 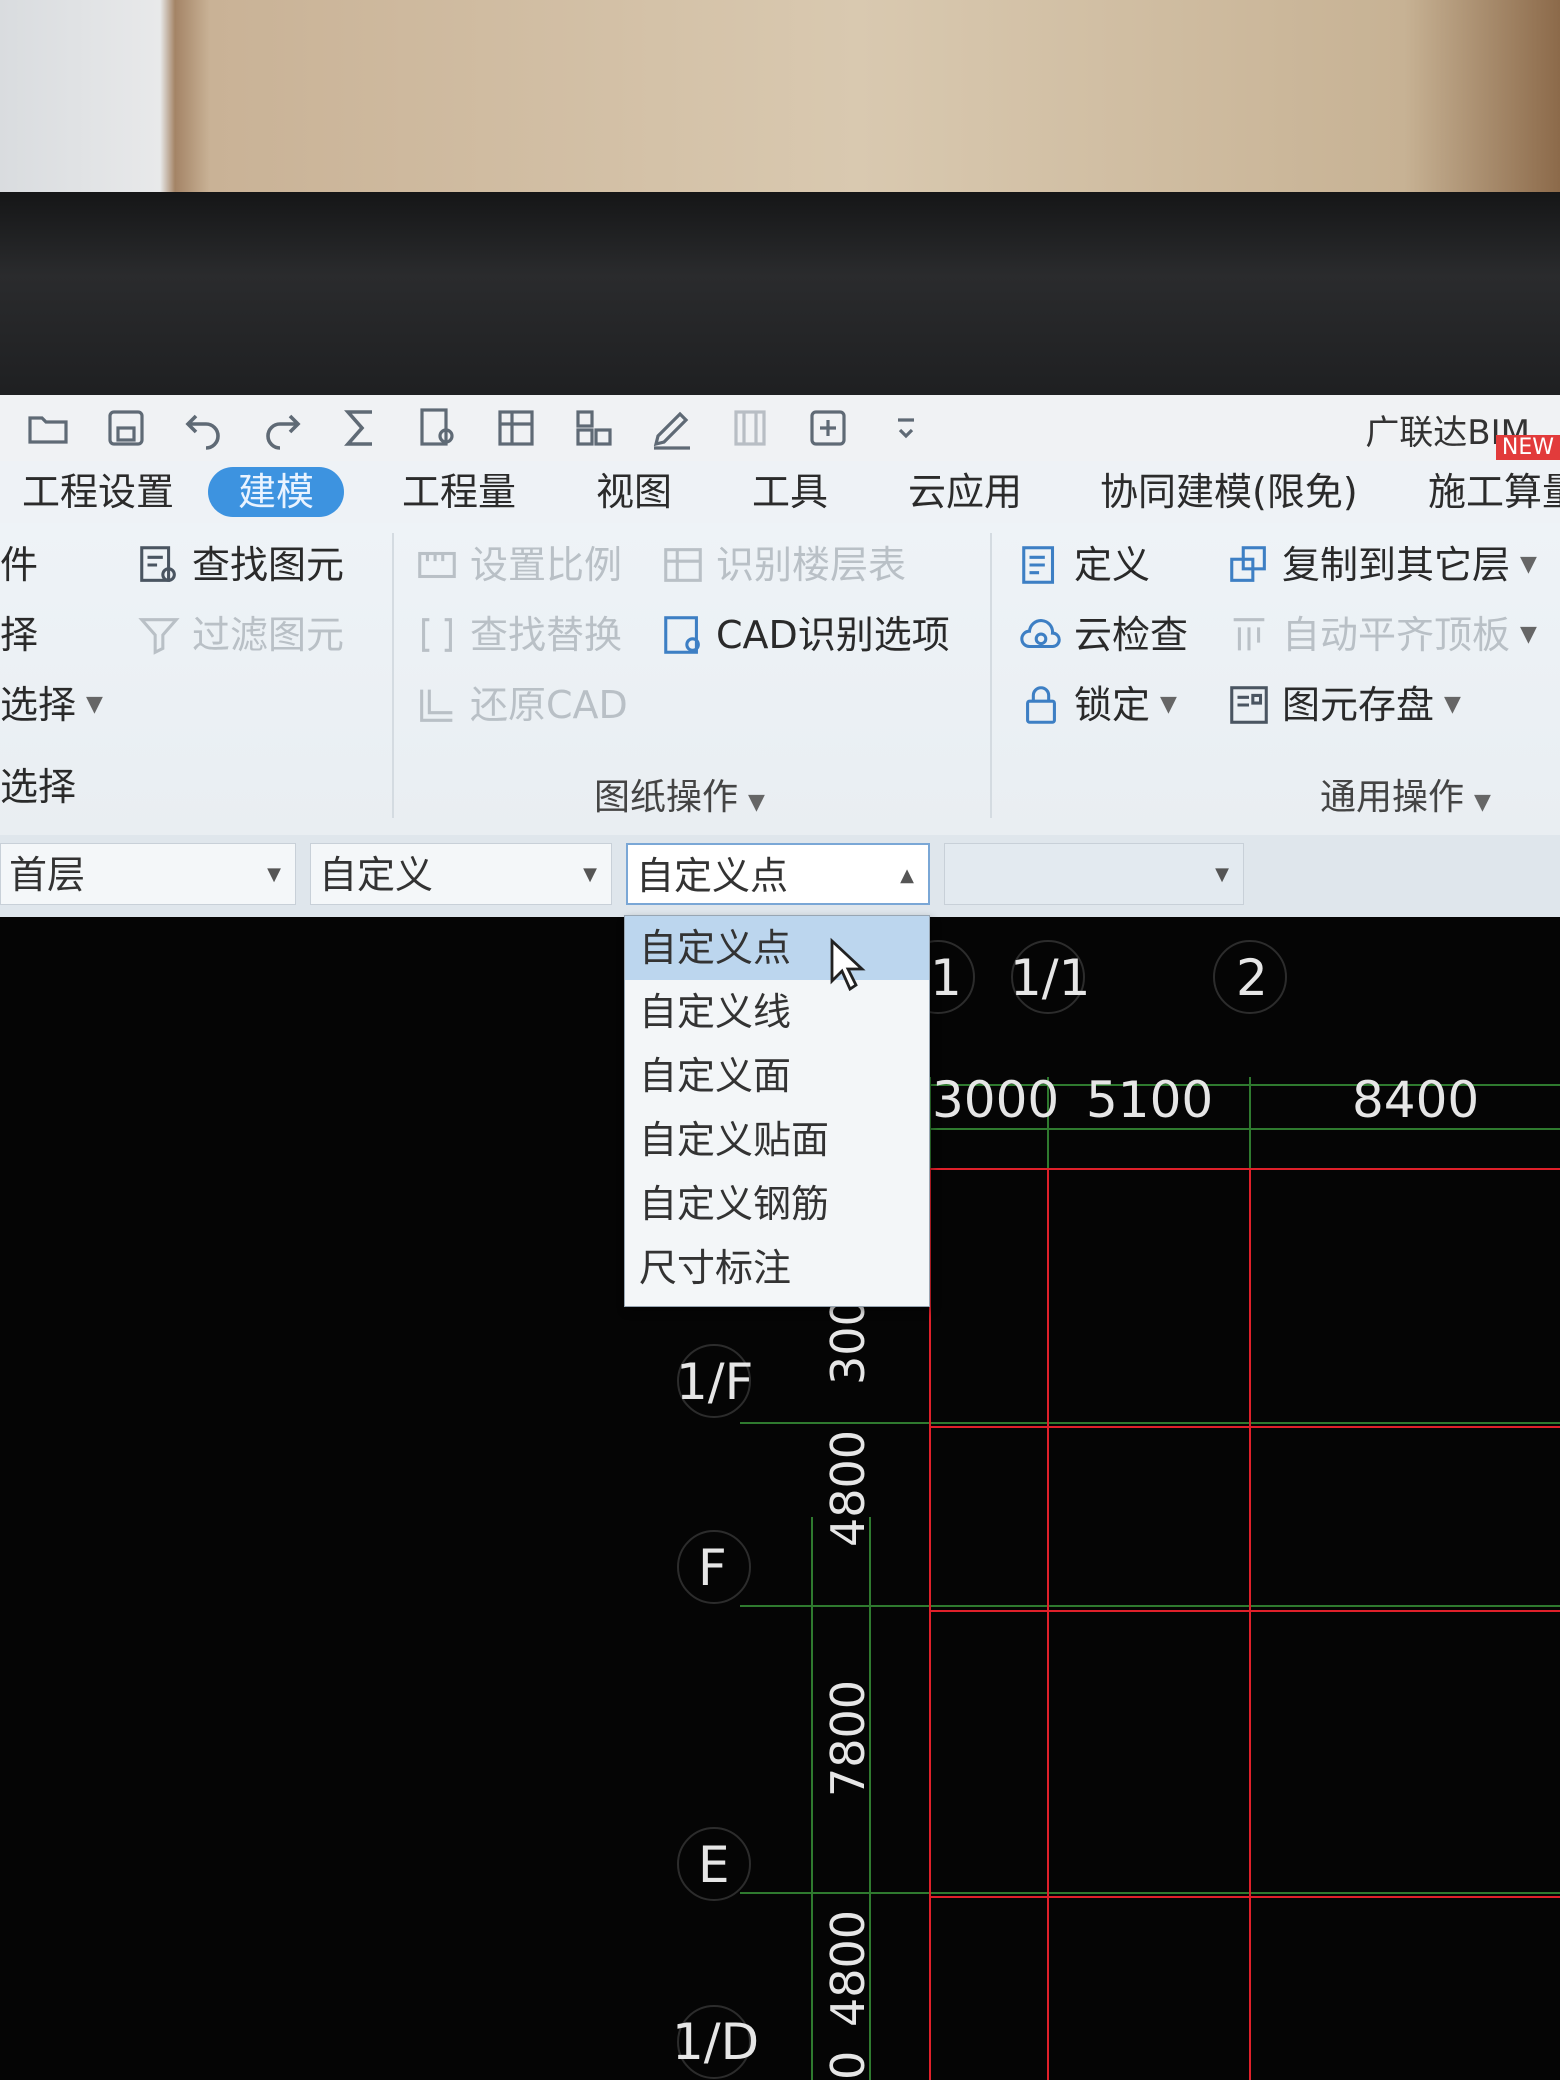 I want to click on tab-construction-quantity: 施工算量, so click(x=1494, y=492).